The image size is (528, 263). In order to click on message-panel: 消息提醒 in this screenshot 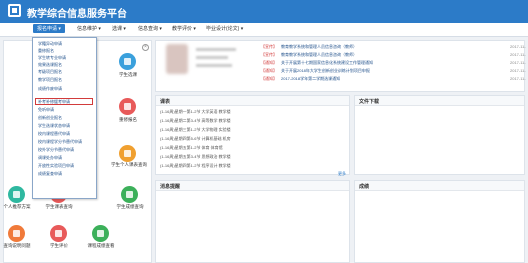, I will do `click(252, 221)`.